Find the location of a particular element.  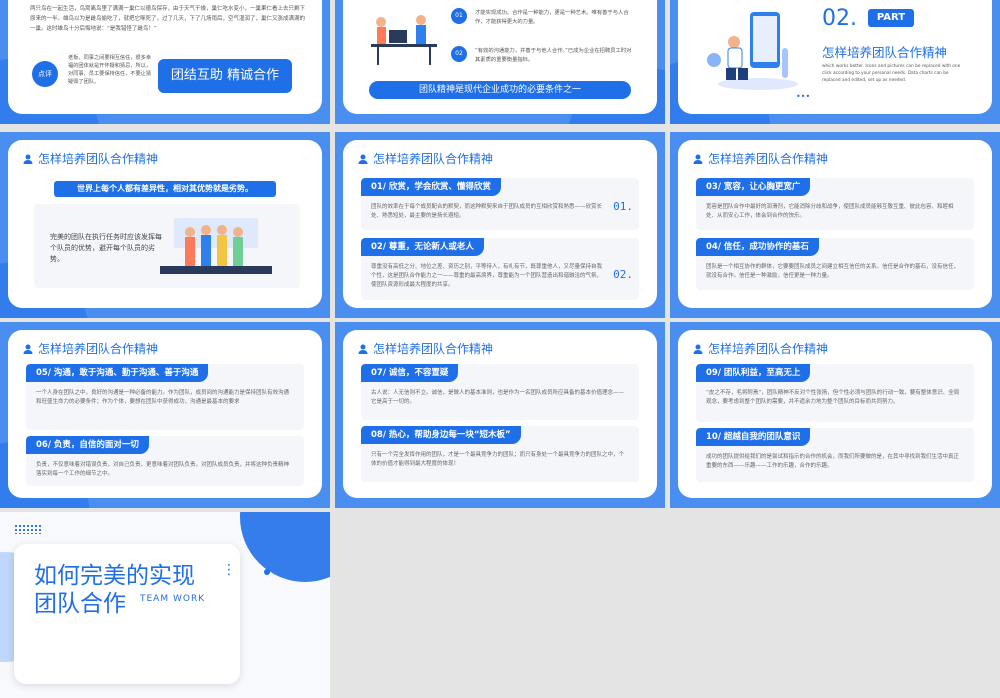

section-title: 06/ 负责，自信的面对一切 is located at coordinates (87, 445).